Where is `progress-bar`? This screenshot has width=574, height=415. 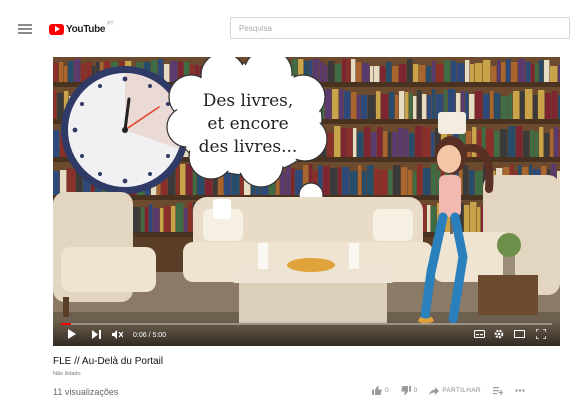 progress-bar is located at coordinates (306, 324).